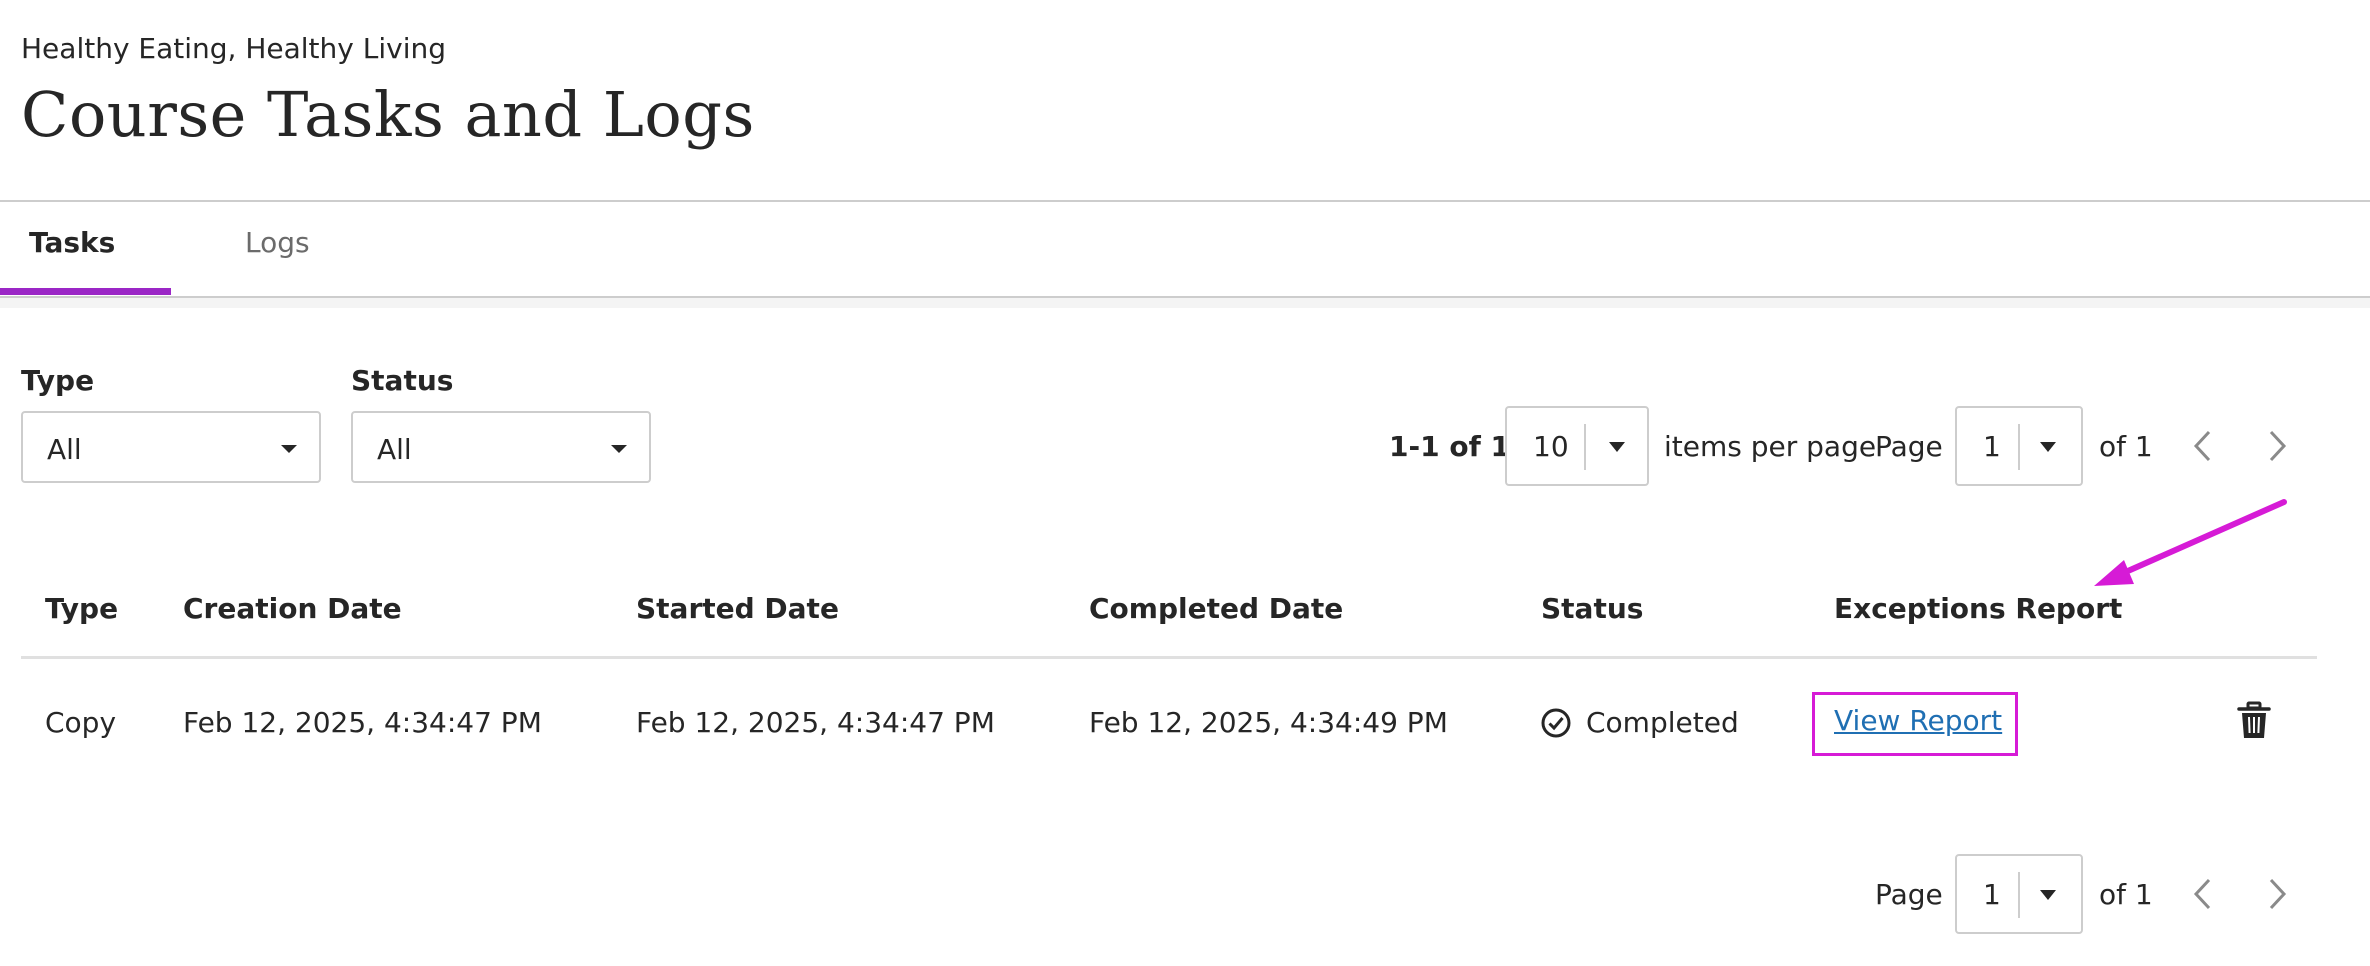 This screenshot has height=966, width=2370. What do you see at coordinates (2190, 542) in the screenshot?
I see `annotation-arrow-icon` at bounding box center [2190, 542].